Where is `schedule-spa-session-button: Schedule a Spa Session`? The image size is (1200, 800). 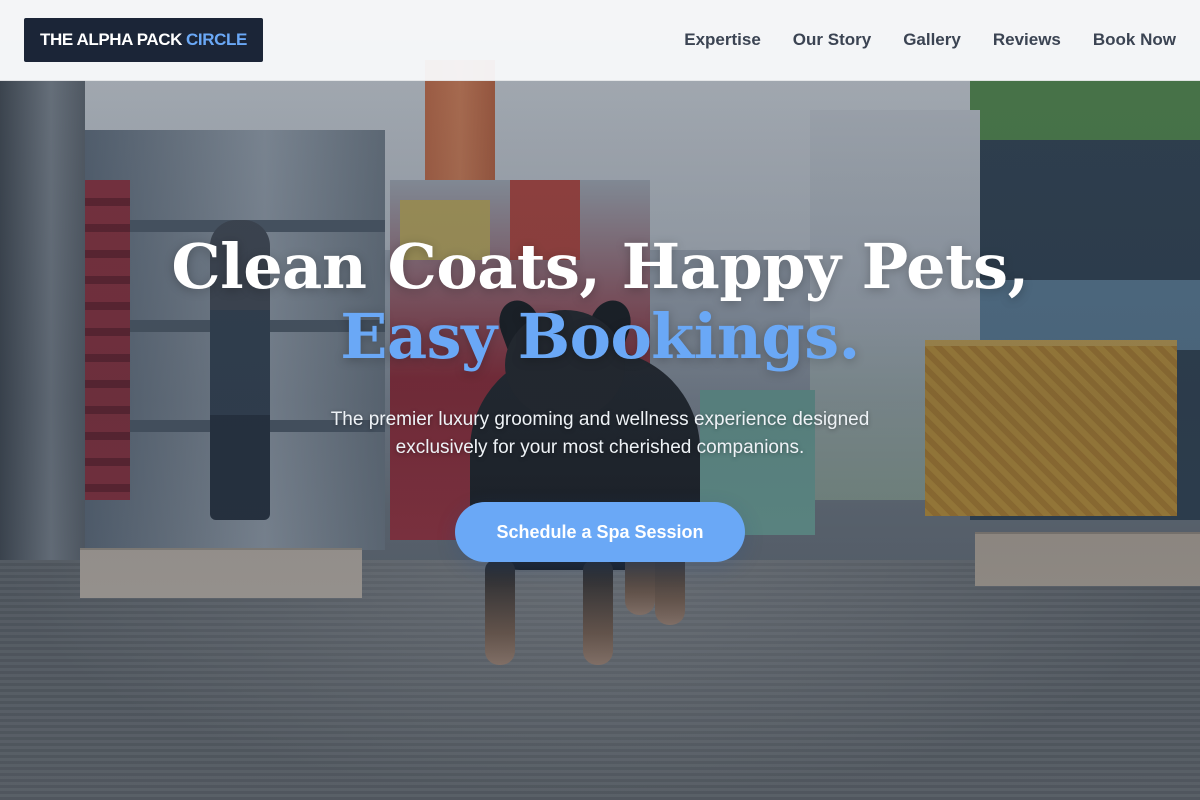
schedule-spa-session-button: Schedule a Spa Session is located at coordinates (600, 532).